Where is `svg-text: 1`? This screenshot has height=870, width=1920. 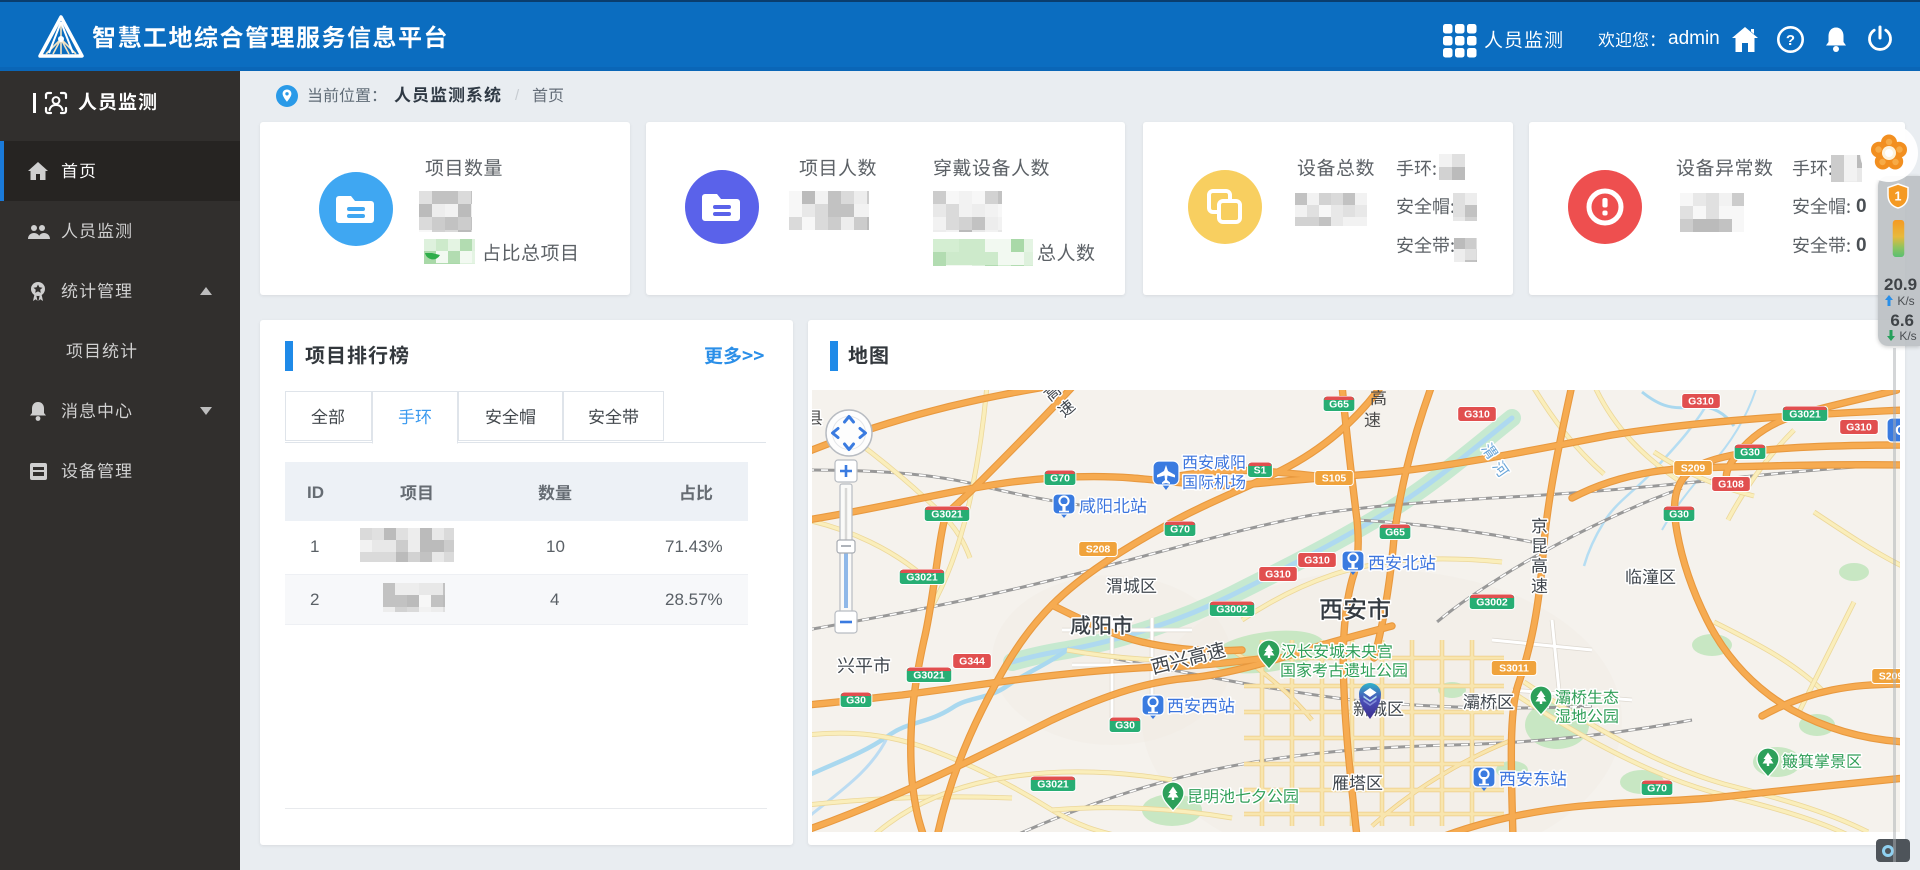
svg-text: 1 is located at coordinates (1898, 197).